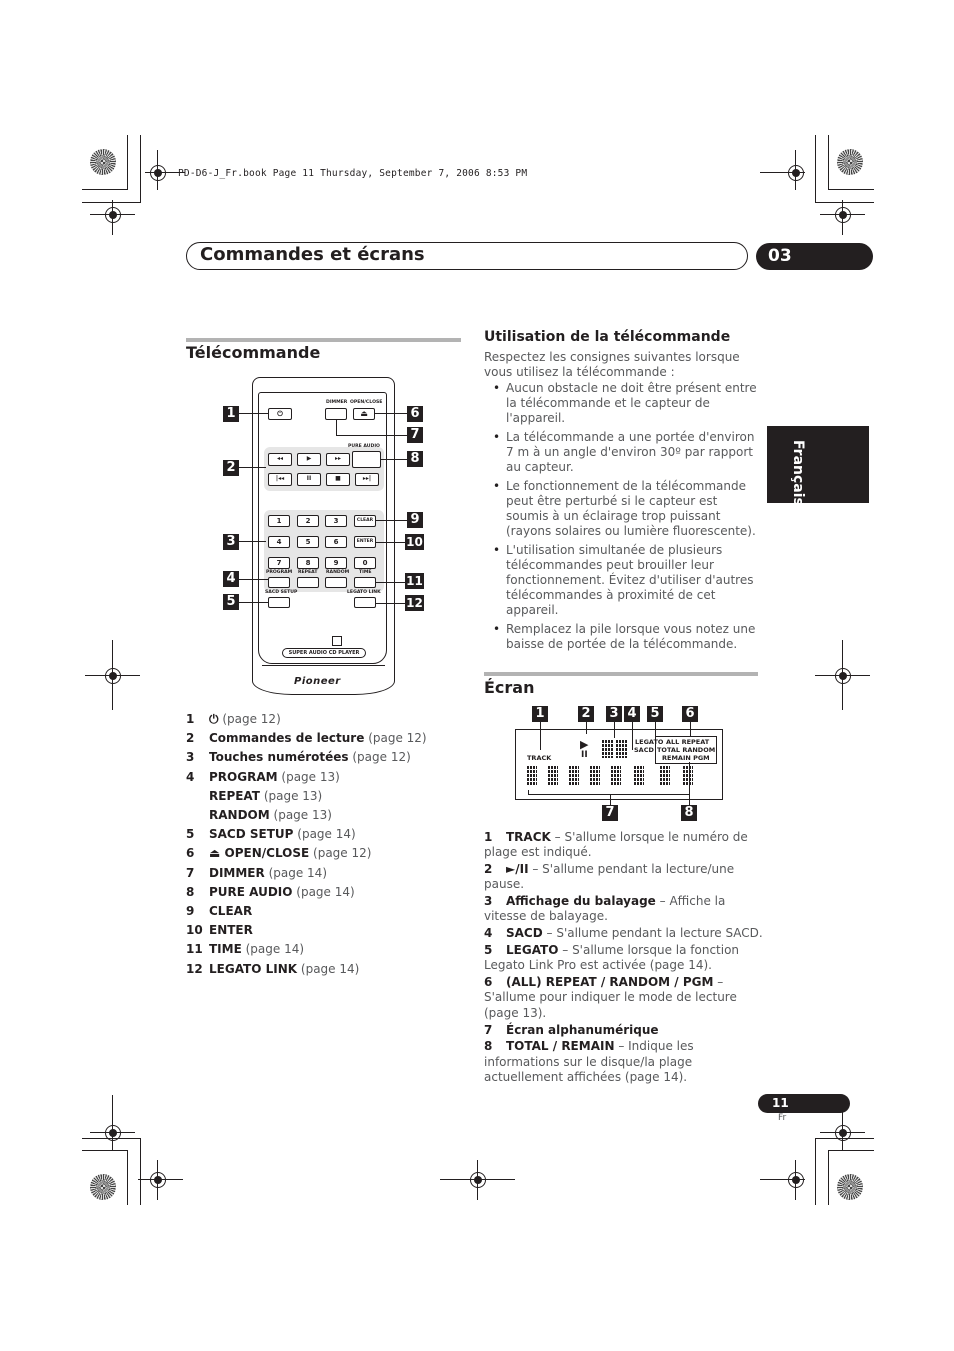 The image size is (954, 1351). What do you see at coordinates (415, 520) in the screenshot?
I see `callout: 9` at bounding box center [415, 520].